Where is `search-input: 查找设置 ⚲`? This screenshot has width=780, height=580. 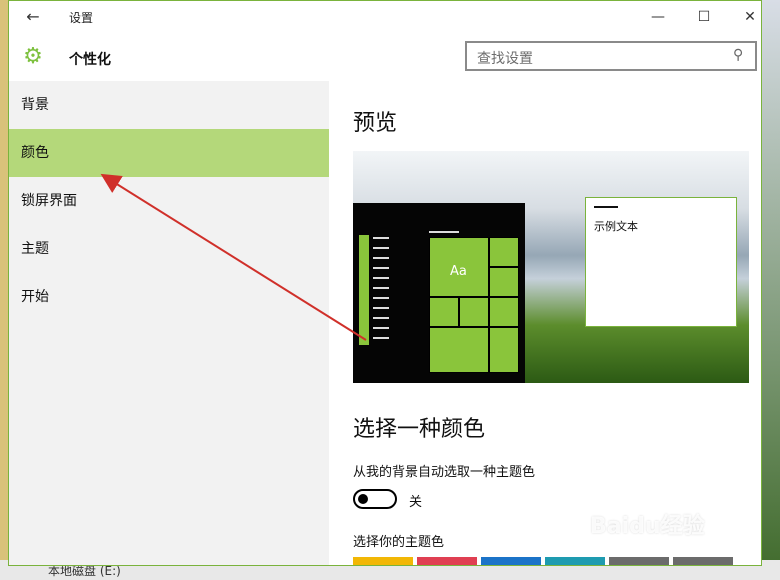
search-input: 查找设置 ⚲ is located at coordinates (611, 56).